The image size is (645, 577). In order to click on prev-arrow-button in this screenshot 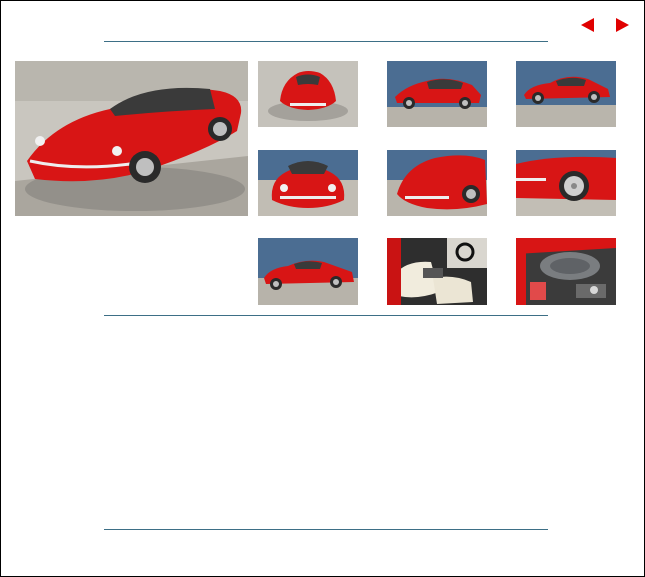, I will do `click(588, 25)`.